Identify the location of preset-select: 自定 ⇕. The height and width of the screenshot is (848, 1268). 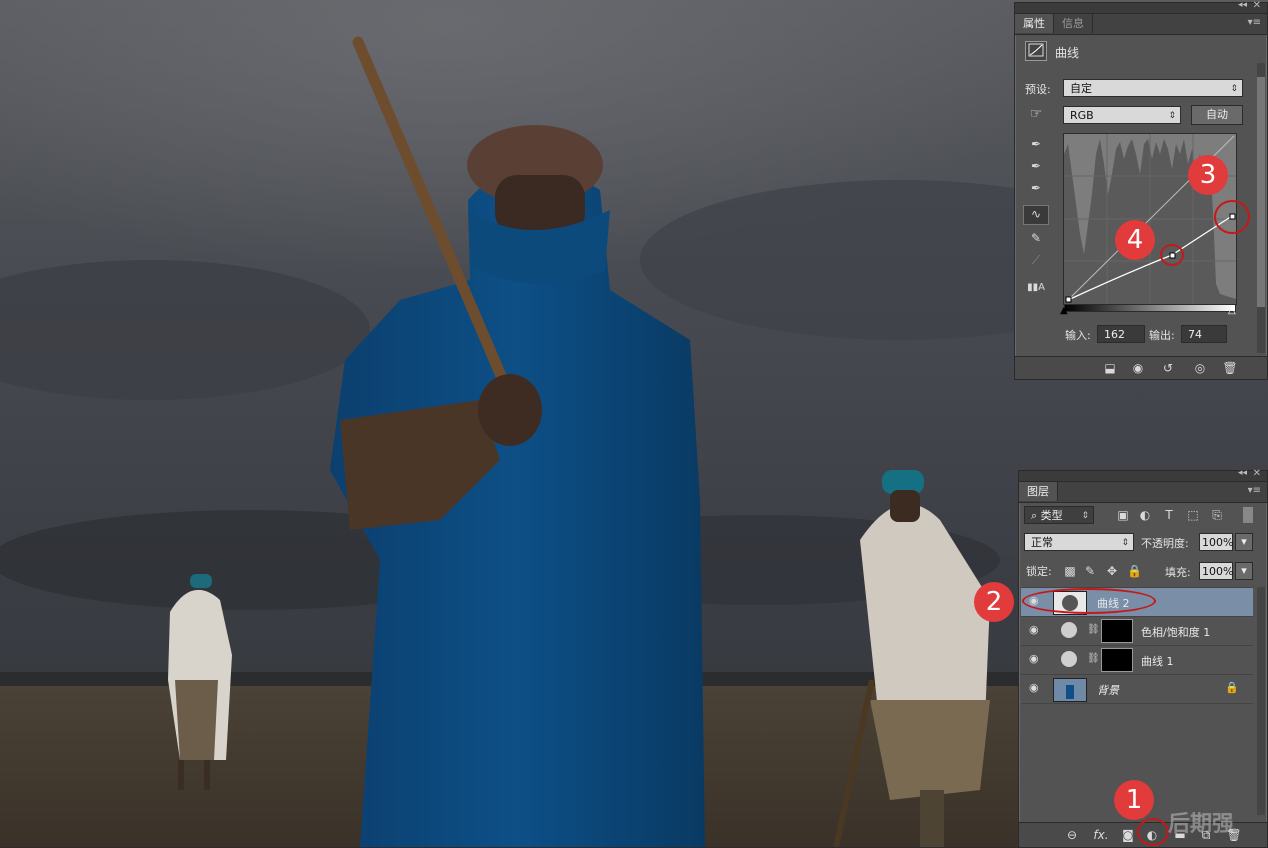
(1153, 88).